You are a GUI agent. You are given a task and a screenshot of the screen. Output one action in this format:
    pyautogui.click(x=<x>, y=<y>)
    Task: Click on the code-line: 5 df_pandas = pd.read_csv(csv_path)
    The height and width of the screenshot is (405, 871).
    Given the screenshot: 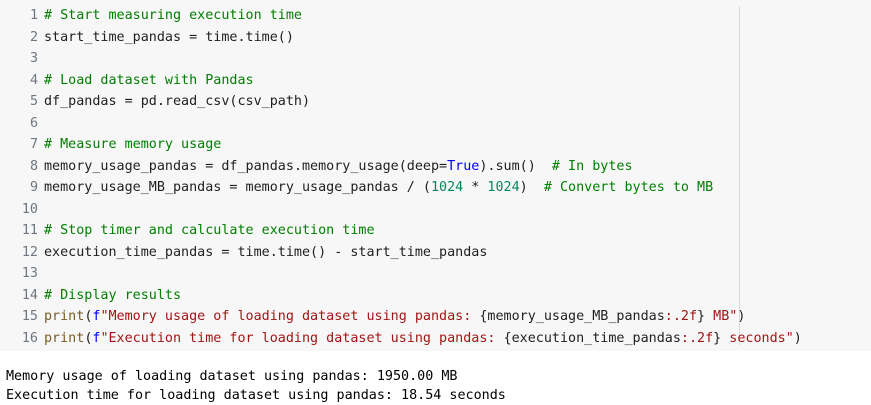 What is the action you would take?
    pyautogui.click(x=401, y=102)
    